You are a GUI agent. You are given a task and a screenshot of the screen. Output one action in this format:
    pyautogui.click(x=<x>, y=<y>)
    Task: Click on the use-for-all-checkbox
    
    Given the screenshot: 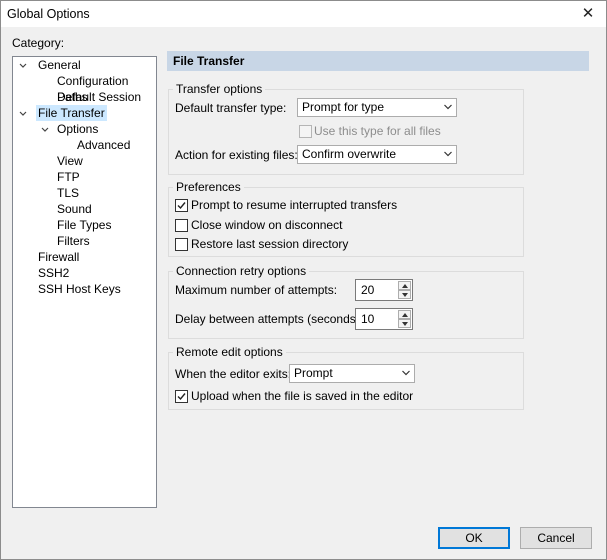 What is the action you would take?
    pyautogui.click(x=305, y=131)
    